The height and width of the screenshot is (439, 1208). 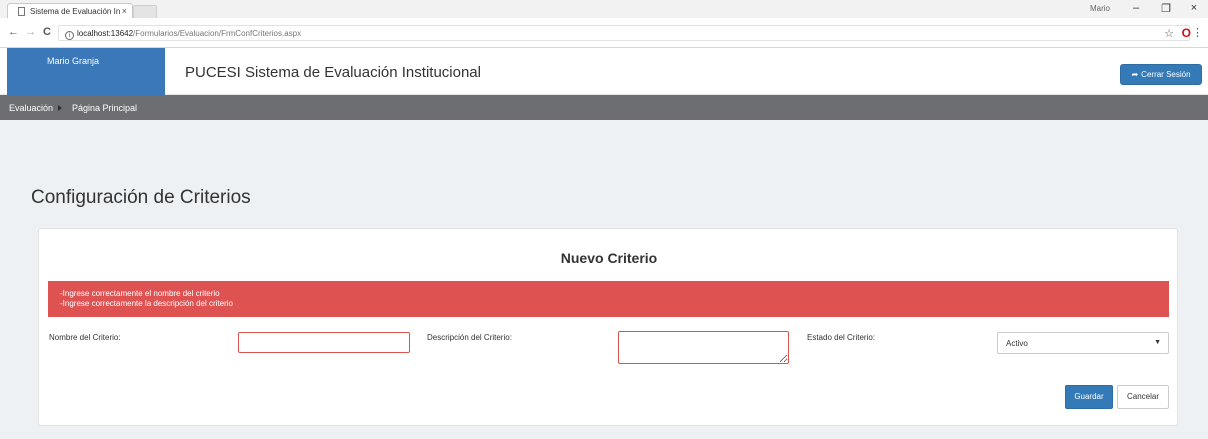 I want to click on logout-button: ➦ Cerrar Sesión, so click(x=1161, y=74).